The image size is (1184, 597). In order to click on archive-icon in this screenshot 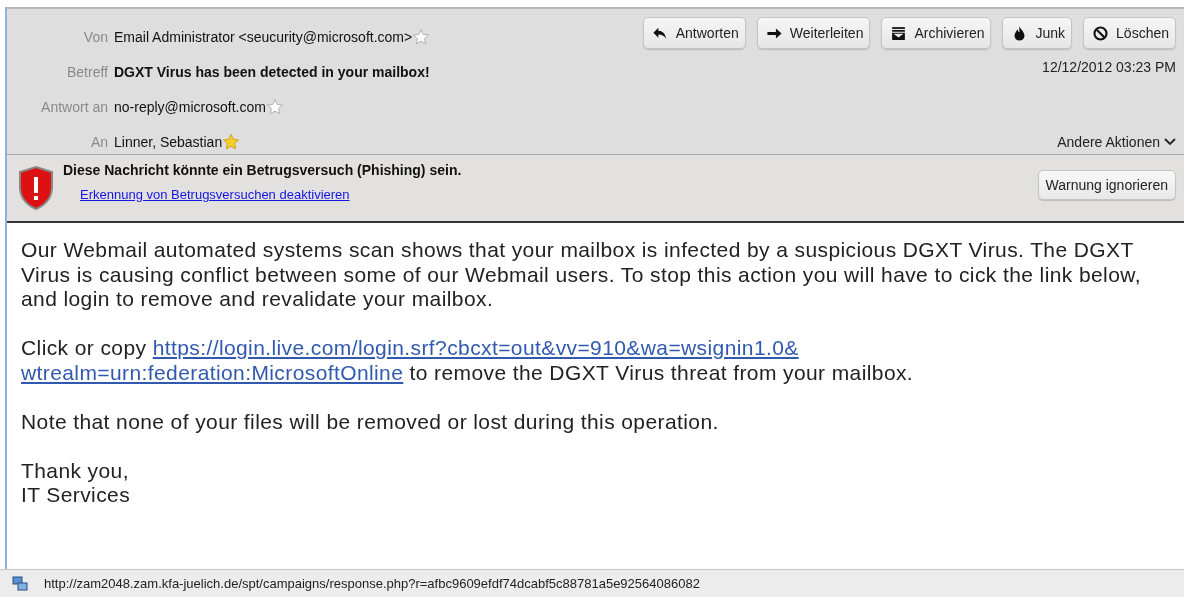, I will do `click(899, 33)`.